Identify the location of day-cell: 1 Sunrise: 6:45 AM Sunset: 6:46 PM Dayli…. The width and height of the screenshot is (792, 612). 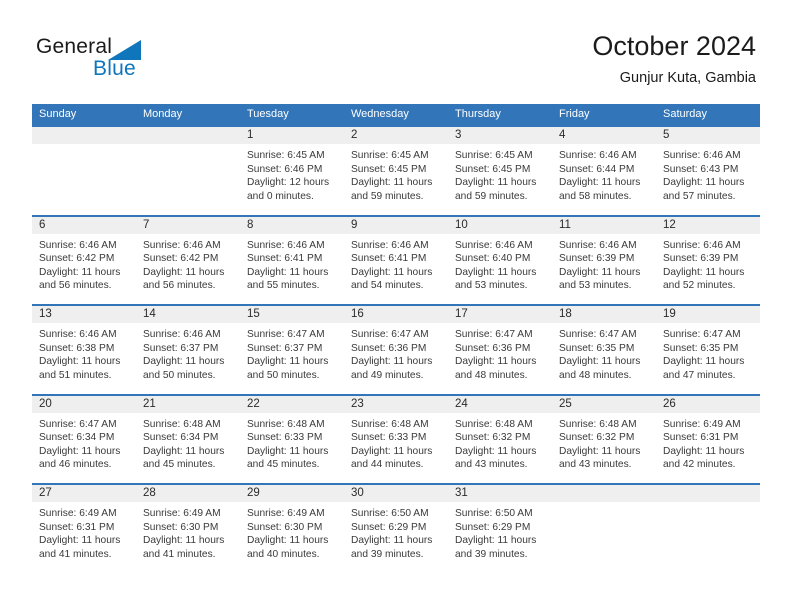
(292, 170).